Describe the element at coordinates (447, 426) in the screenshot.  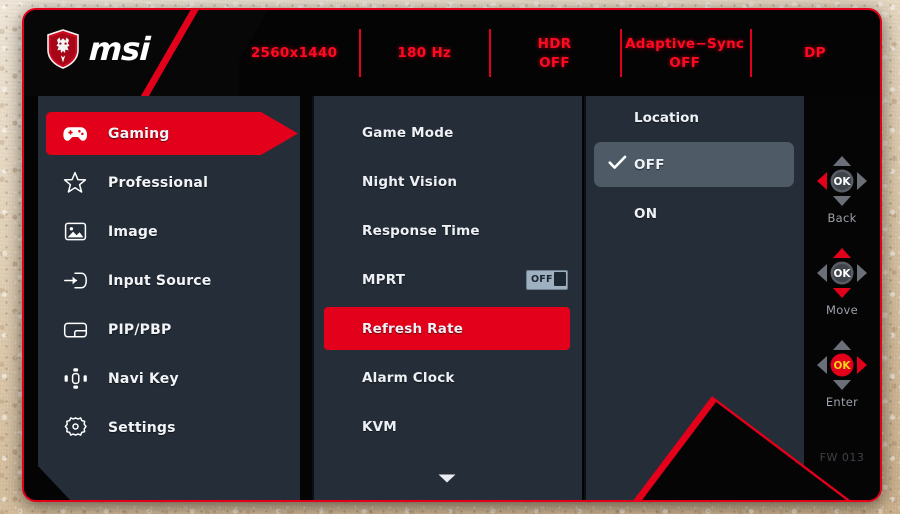
I see `submenu-item-kvm: KVM` at that location.